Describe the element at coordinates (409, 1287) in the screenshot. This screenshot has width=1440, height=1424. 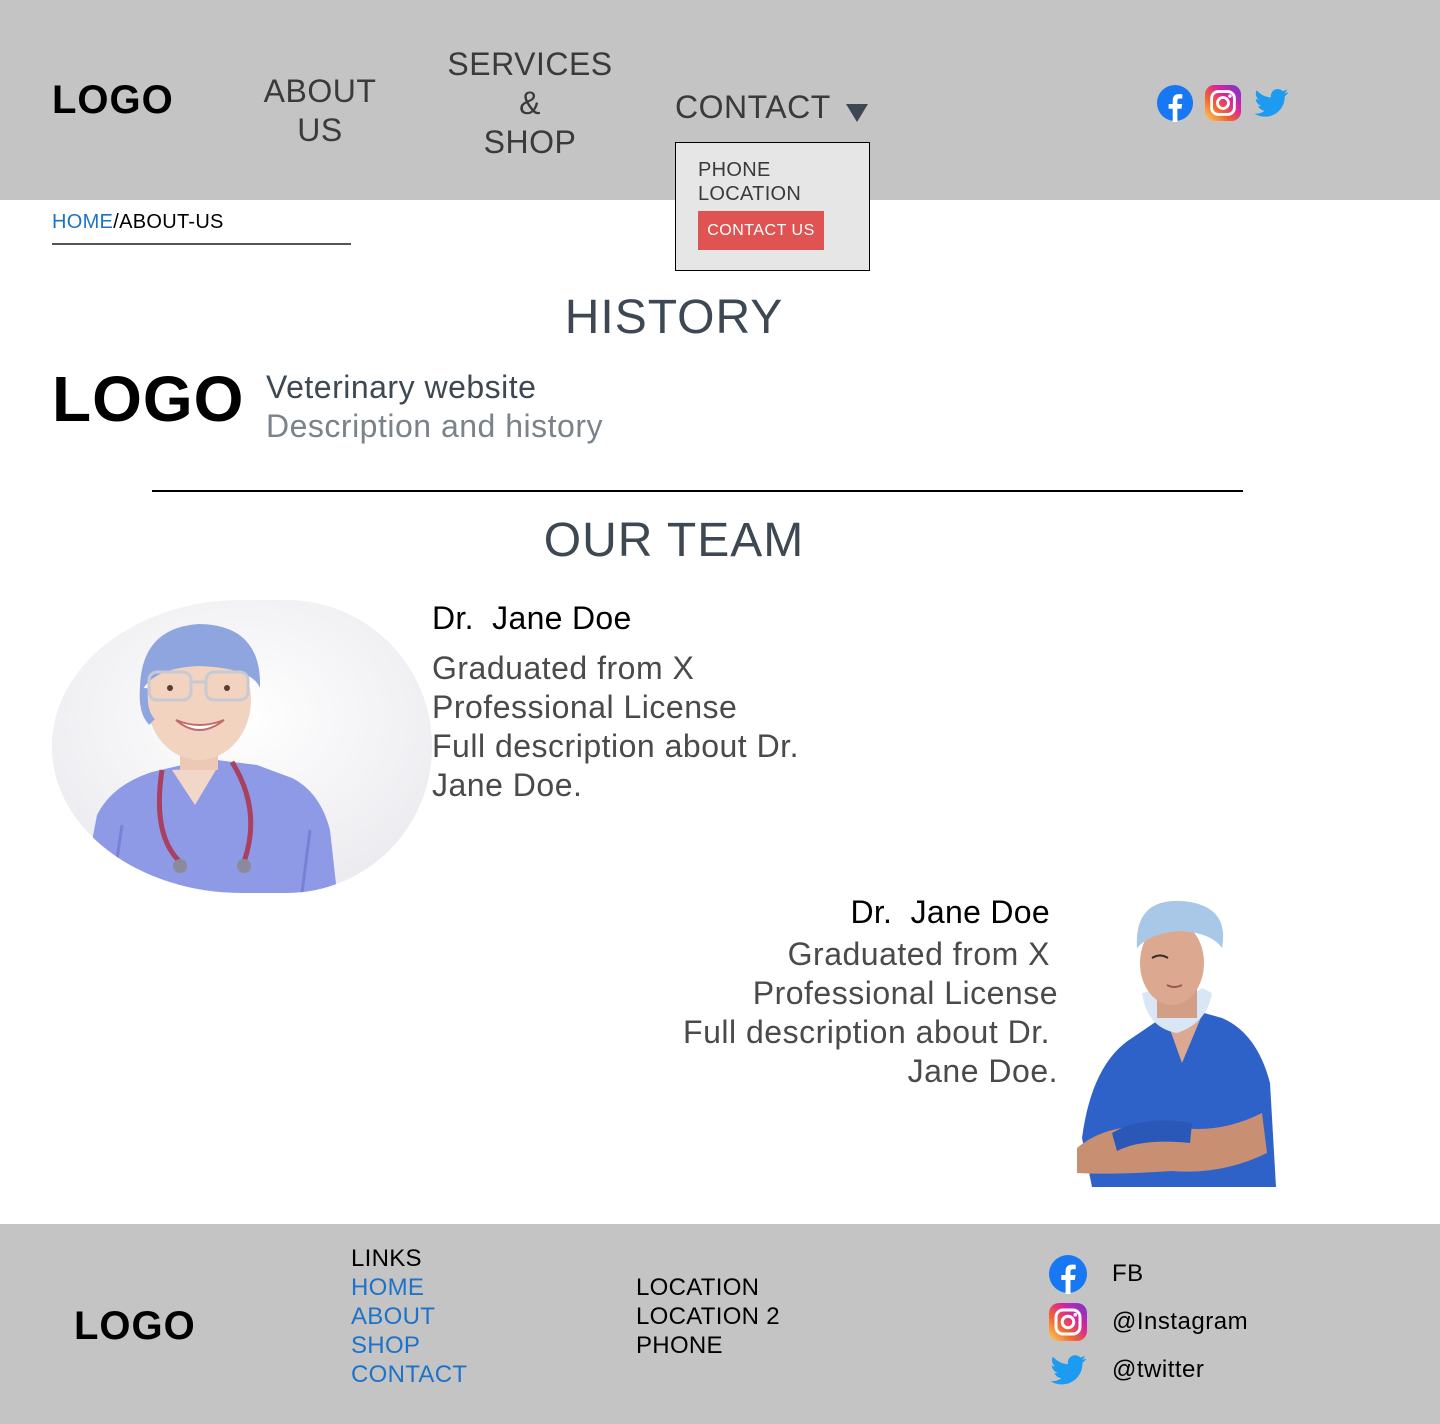
I see `footer-link-home: HOME` at that location.